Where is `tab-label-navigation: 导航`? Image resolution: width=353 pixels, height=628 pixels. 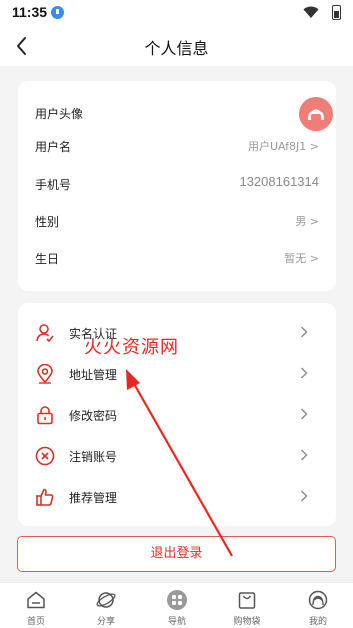 tab-label-navigation: 导航 is located at coordinates (176, 622).